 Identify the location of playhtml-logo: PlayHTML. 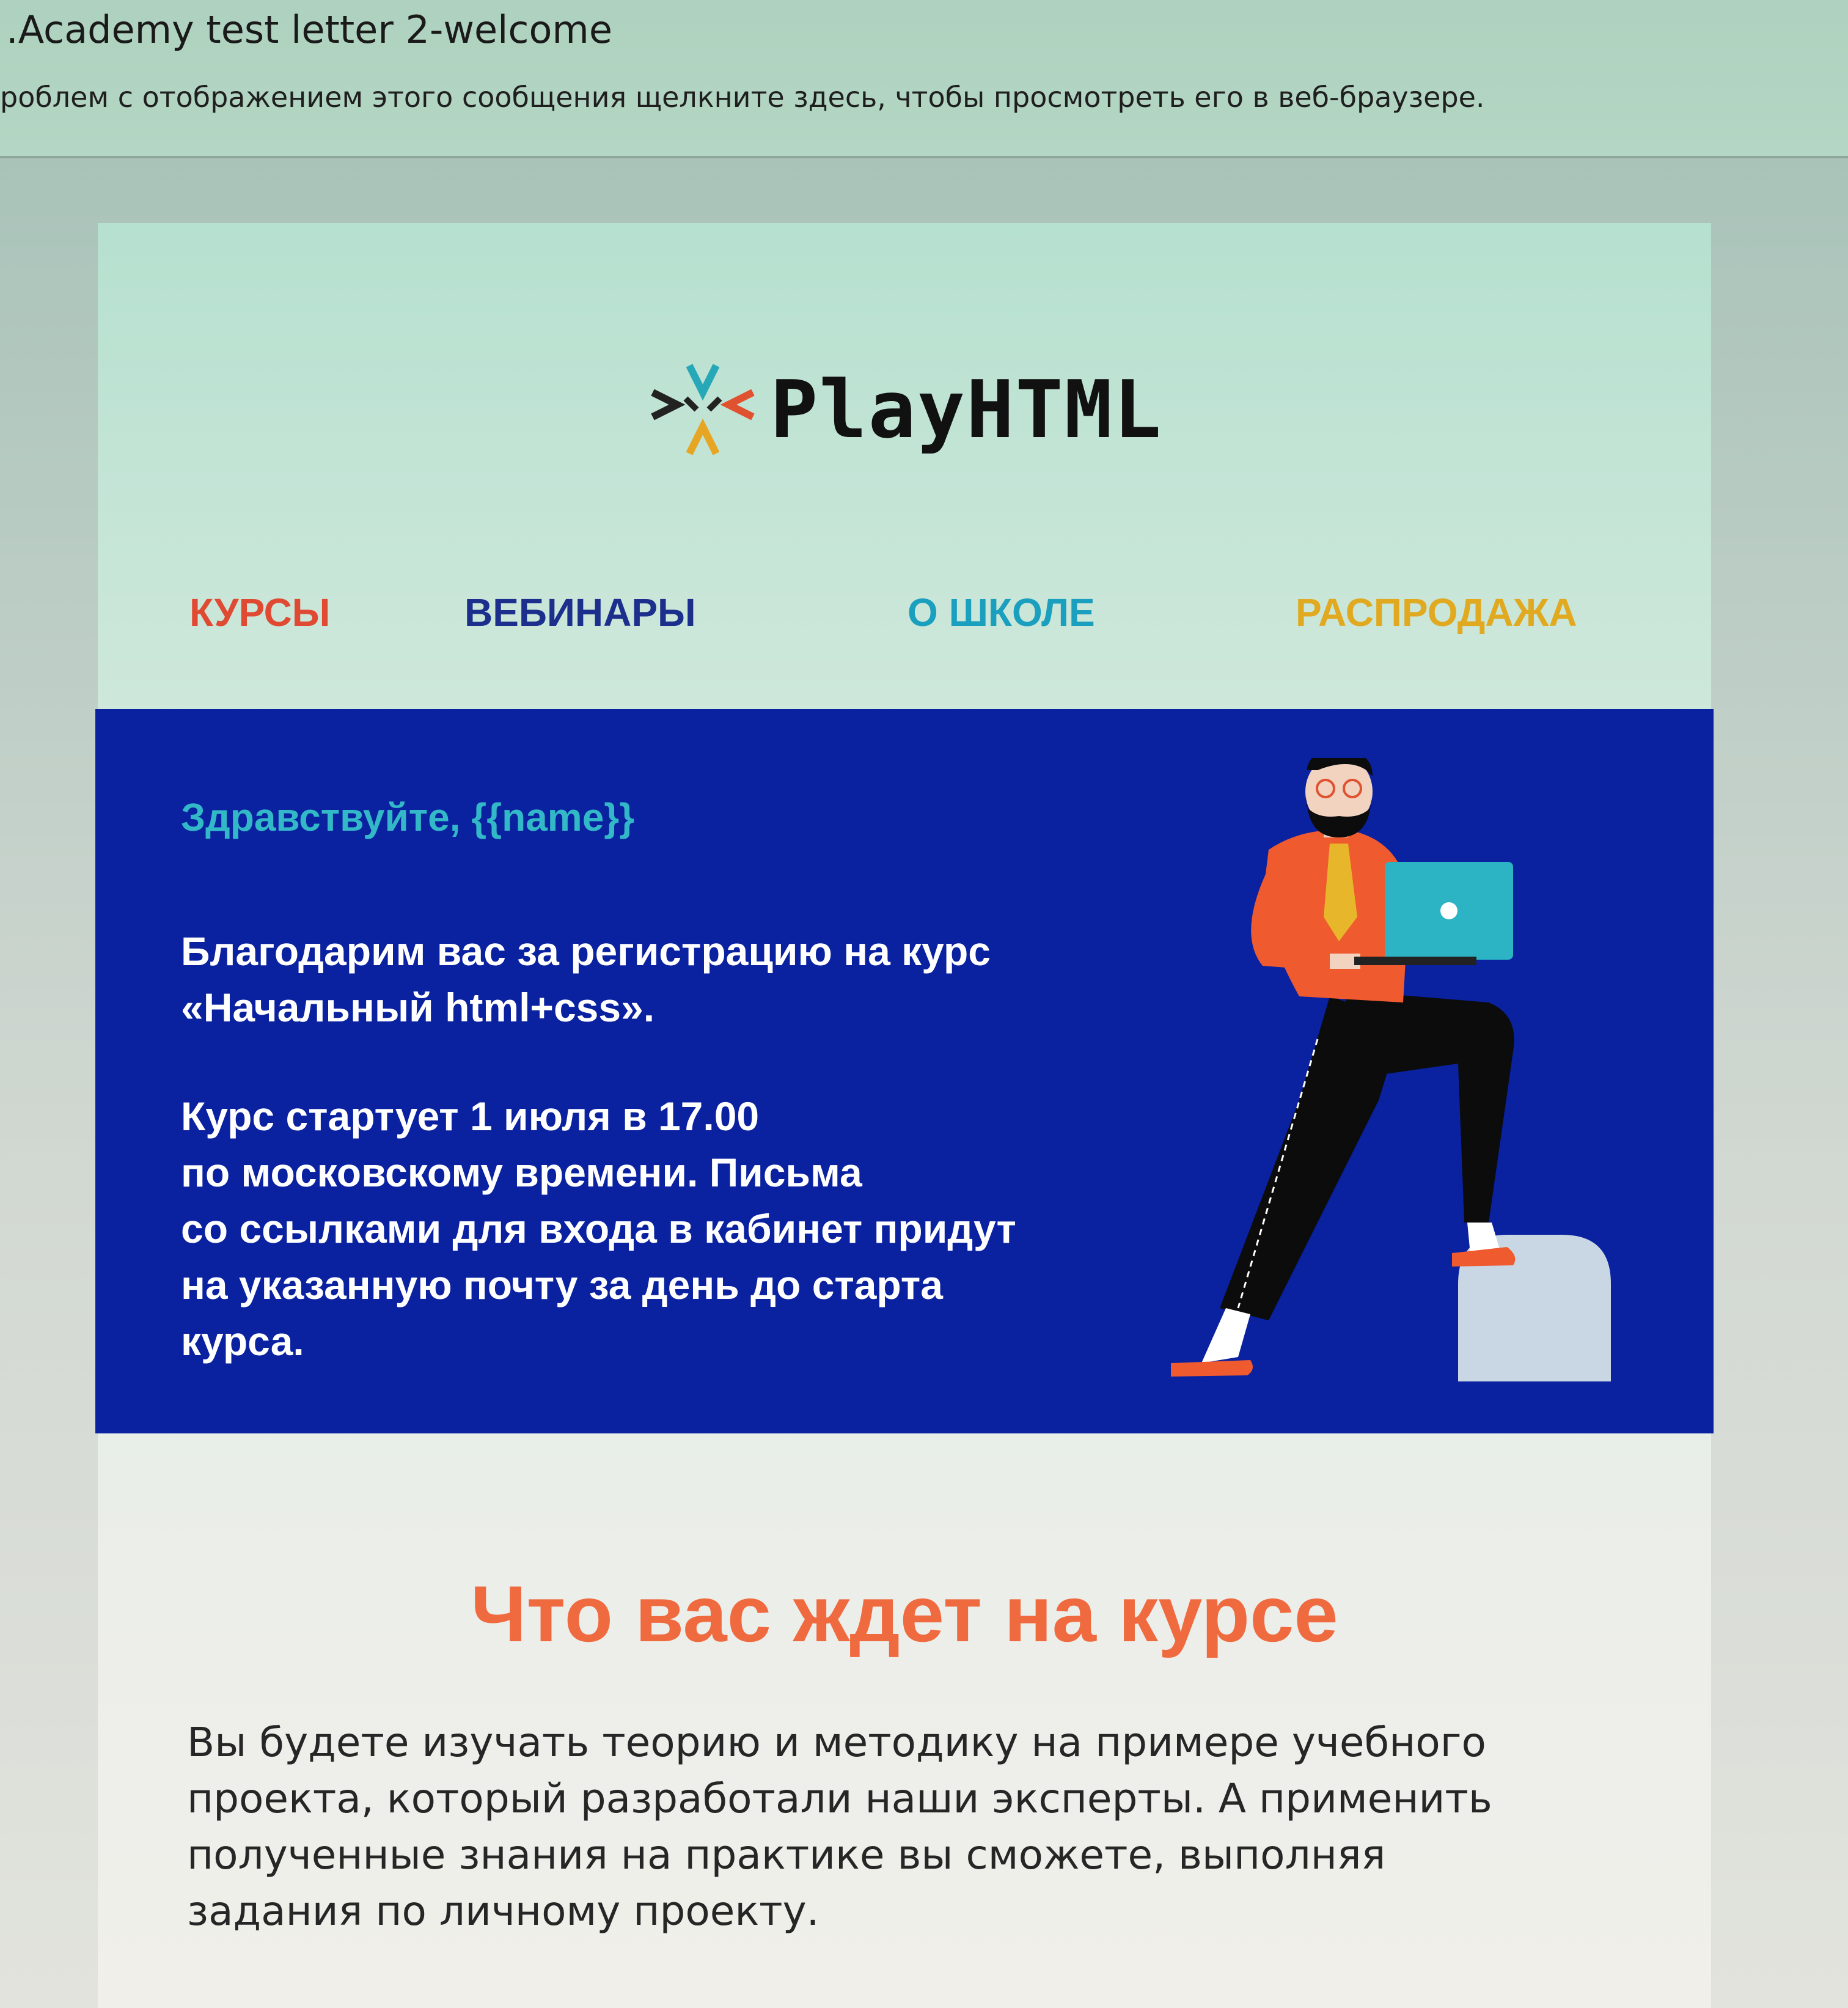
(923, 410).